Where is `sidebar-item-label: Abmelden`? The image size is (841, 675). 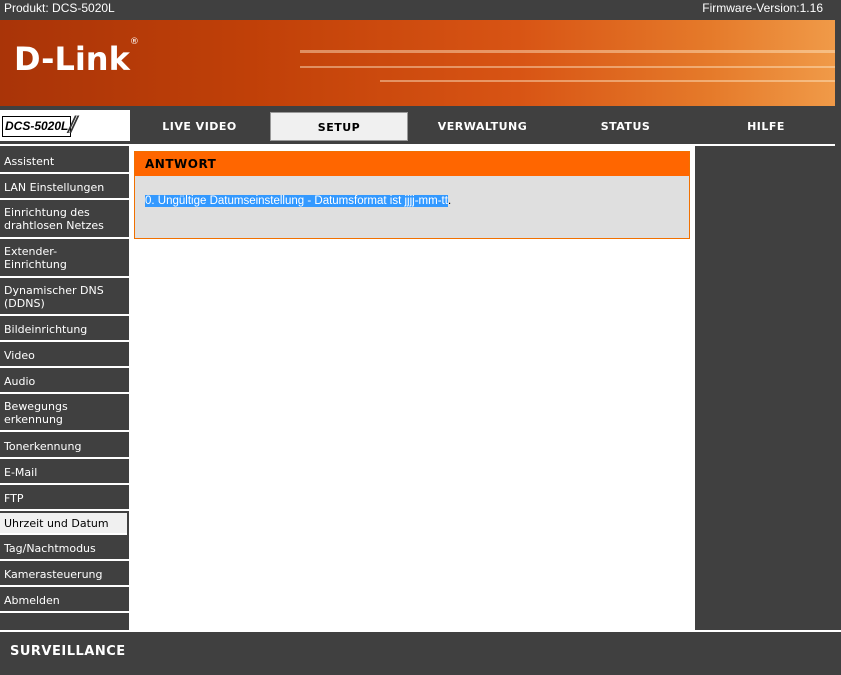 sidebar-item-label: Abmelden is located at coordinates (32, 600).